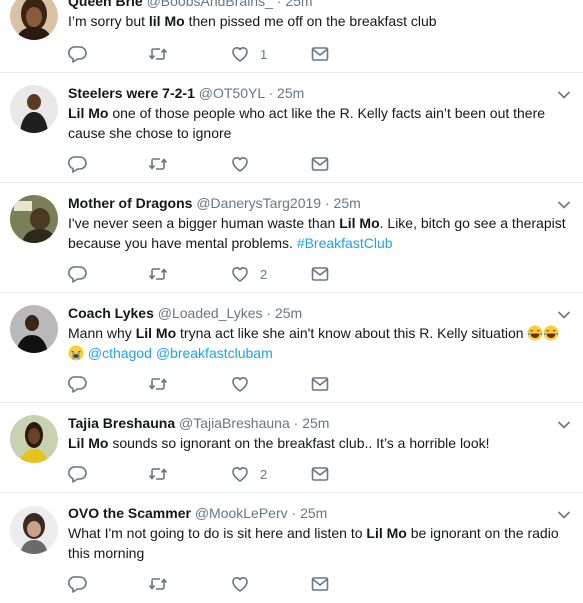 The width and height of the screenshot is (583, 603). What do you see at coordinates (105, 4) in the screenshot?
I see `display-name: Queen Brie` at bounding box center [105, 4].